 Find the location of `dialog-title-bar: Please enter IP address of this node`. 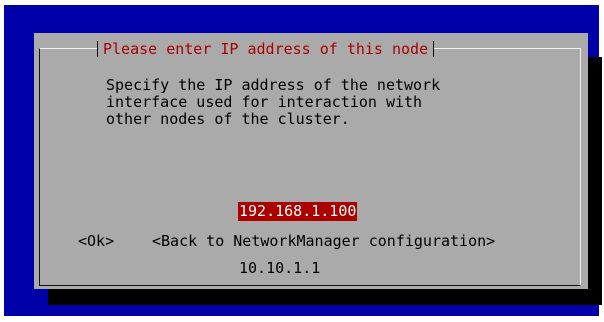

dialog-title-bar: Please enter IP address of this node is located at coordinates (266, 49).